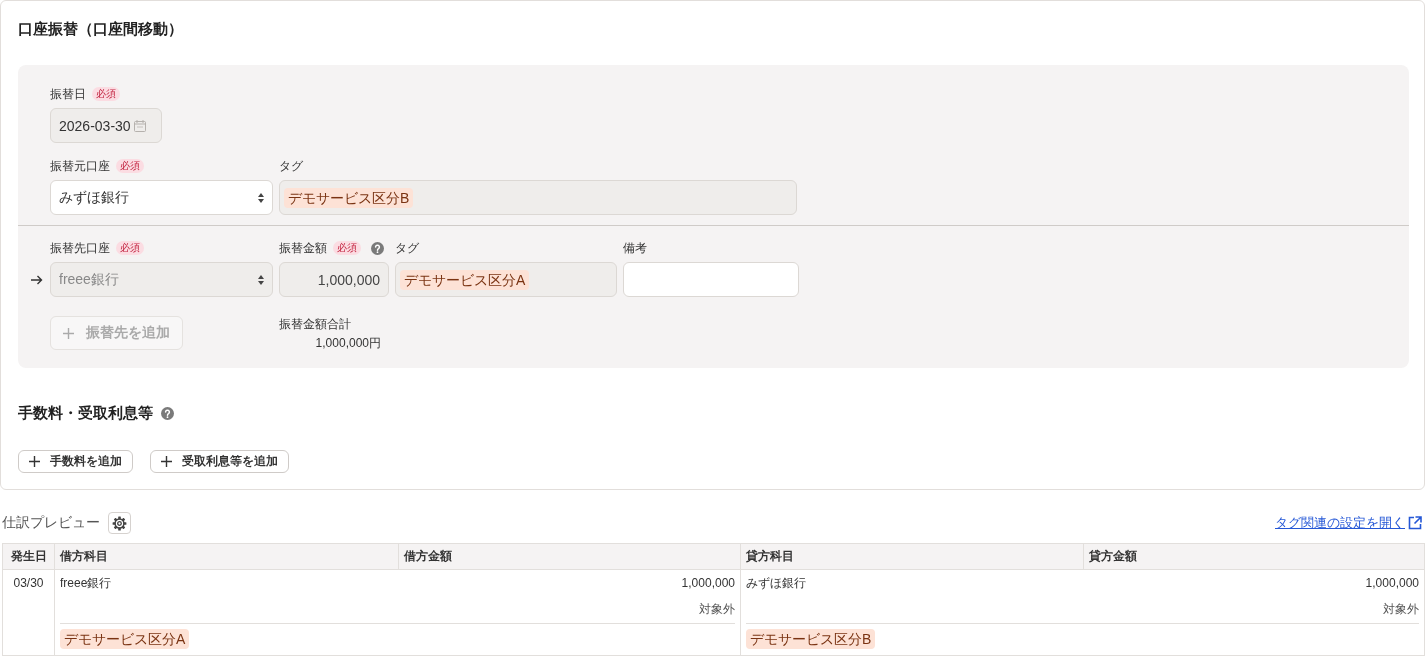  I want to click on field-label: 備考, so click(635, 248).